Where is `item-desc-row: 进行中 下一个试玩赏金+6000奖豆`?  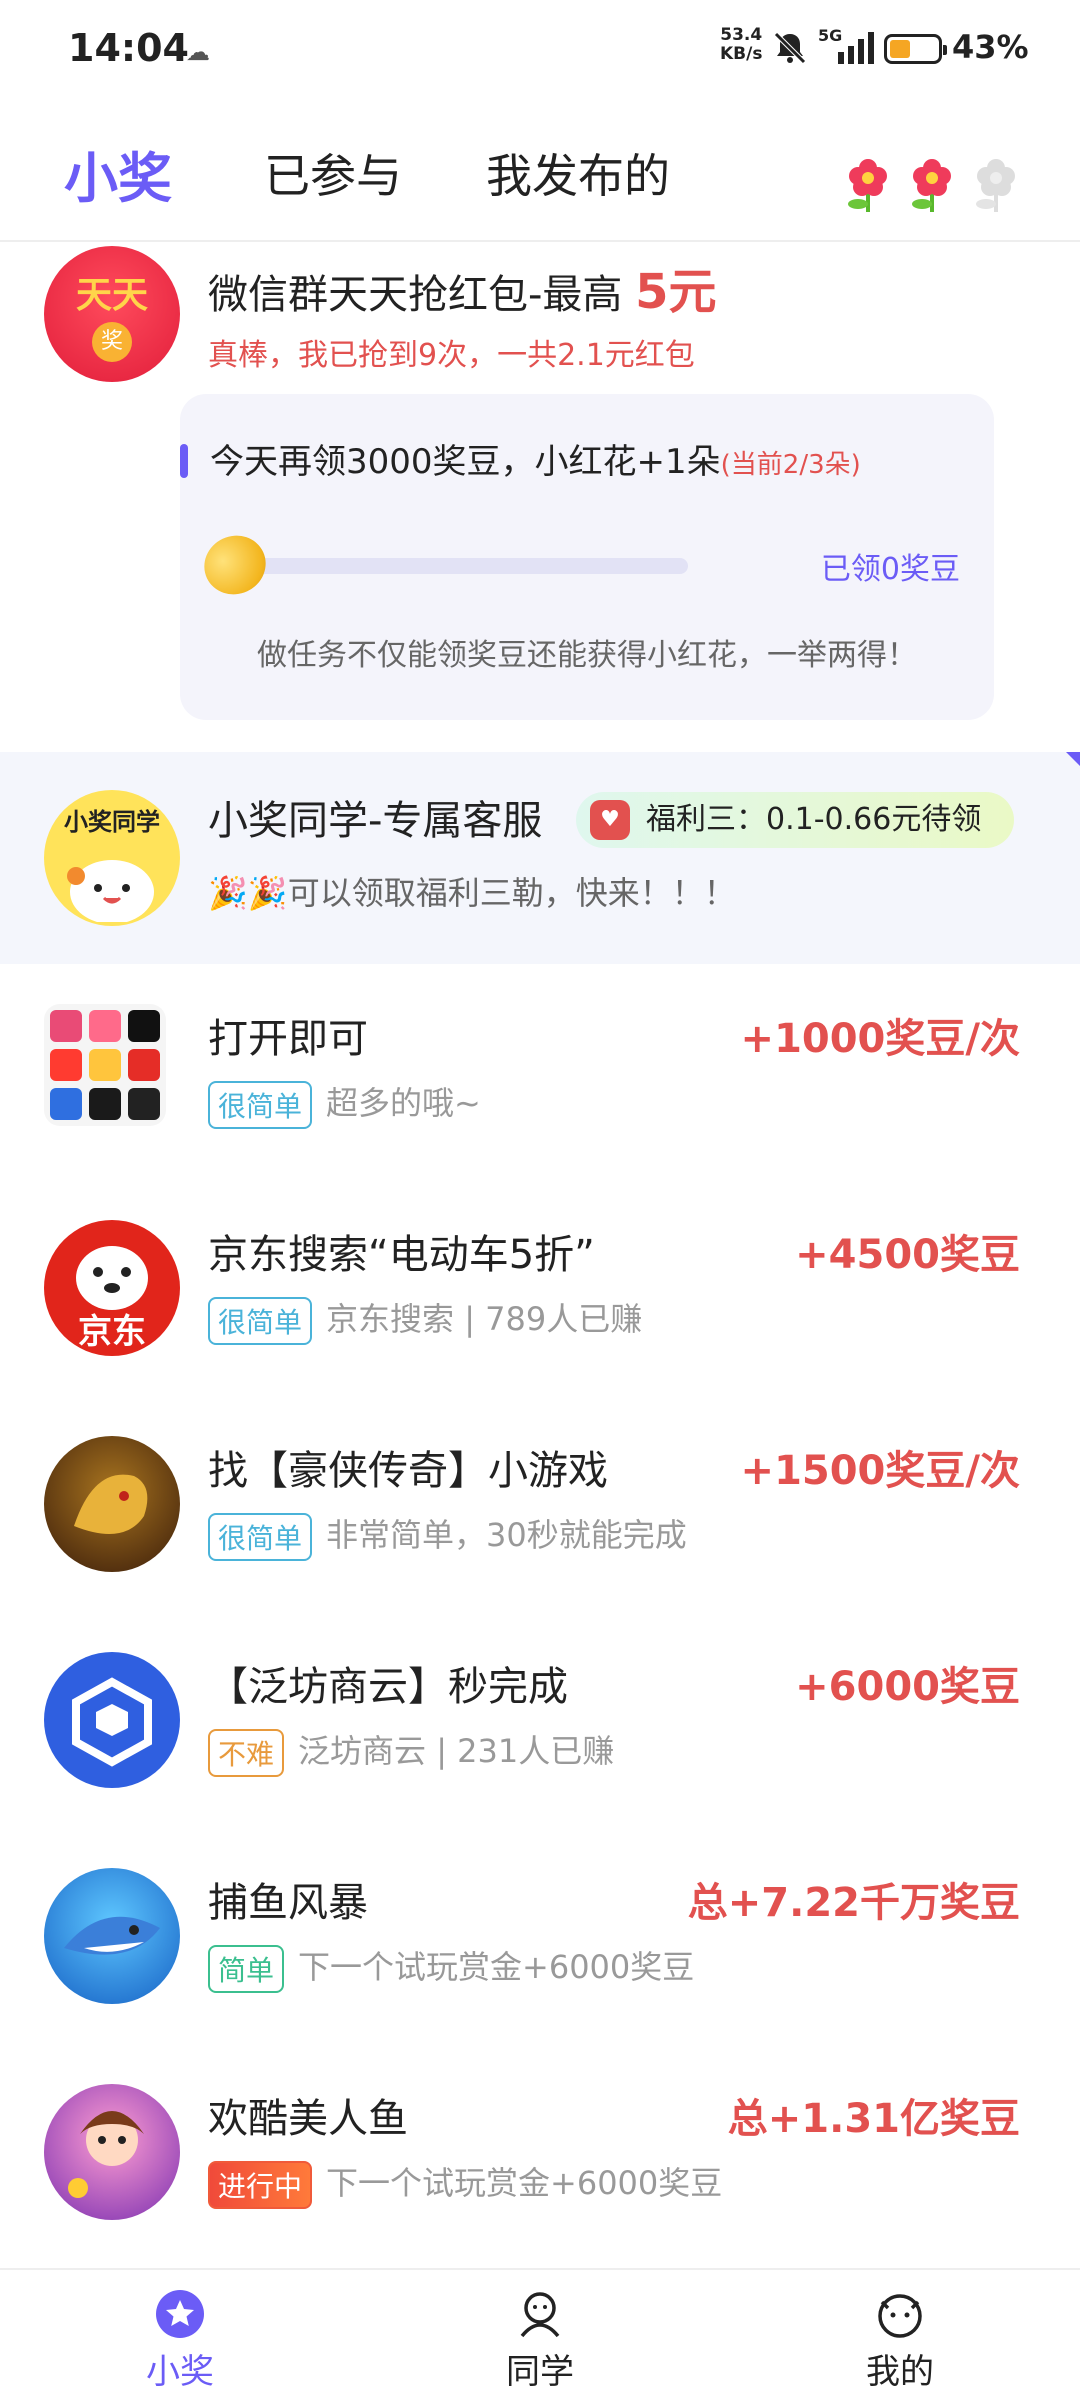 item-desc-row: 进行中 下一个试玩赏金+6000奖豆 is located at coordinates (465, 2183).